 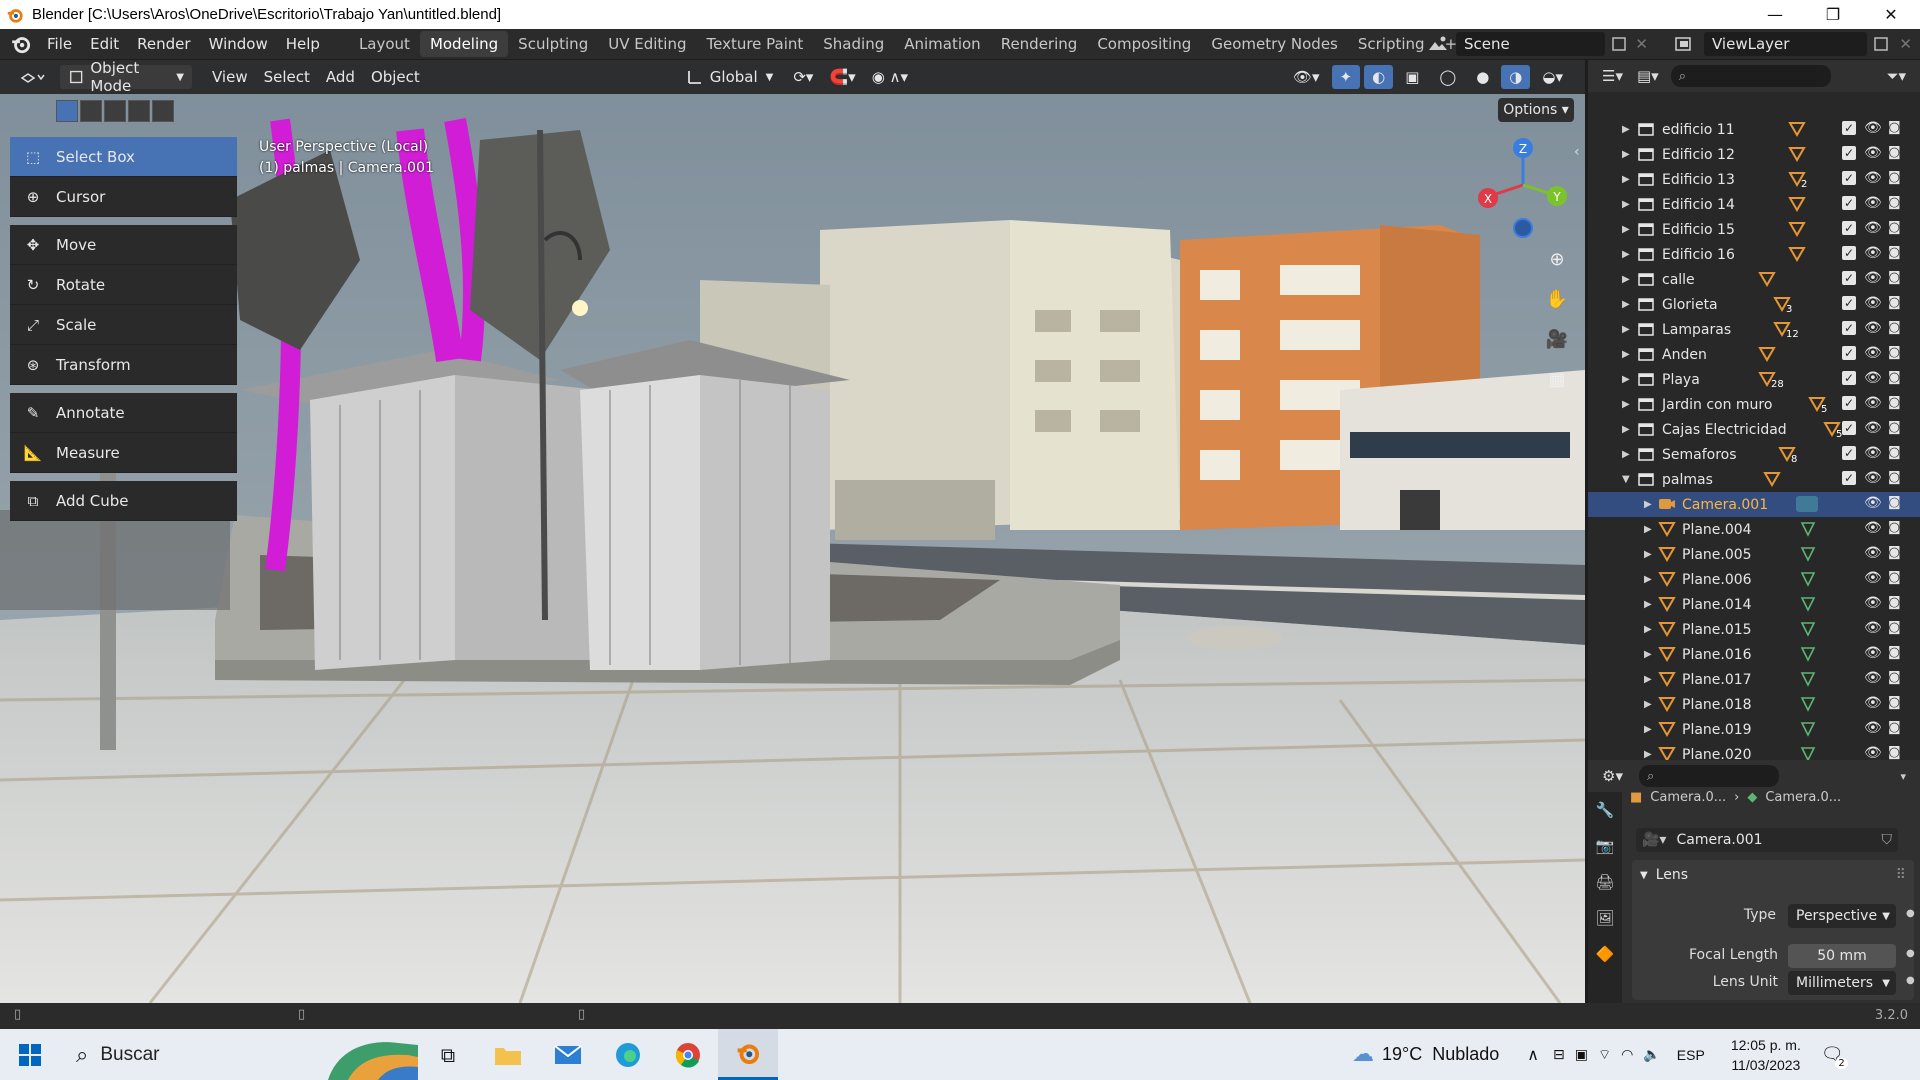 I want to click on chrome-browser-icon, so click(x=688, y=1054).